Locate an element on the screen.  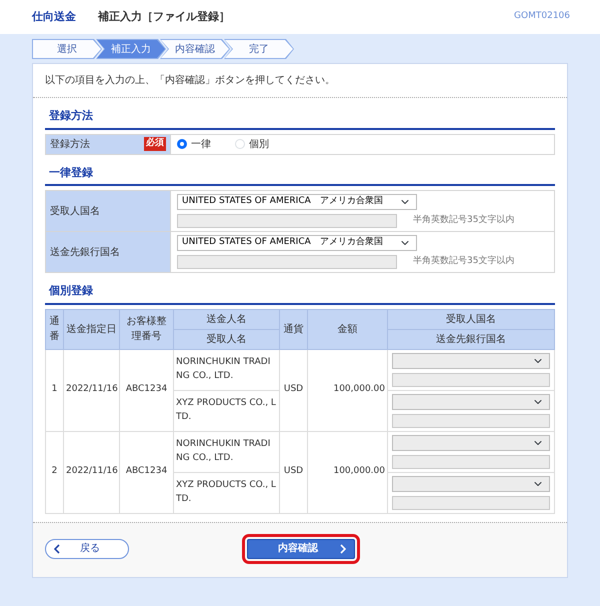
column-header: 送金先銀行国名 is located at coordinates (471, 339).